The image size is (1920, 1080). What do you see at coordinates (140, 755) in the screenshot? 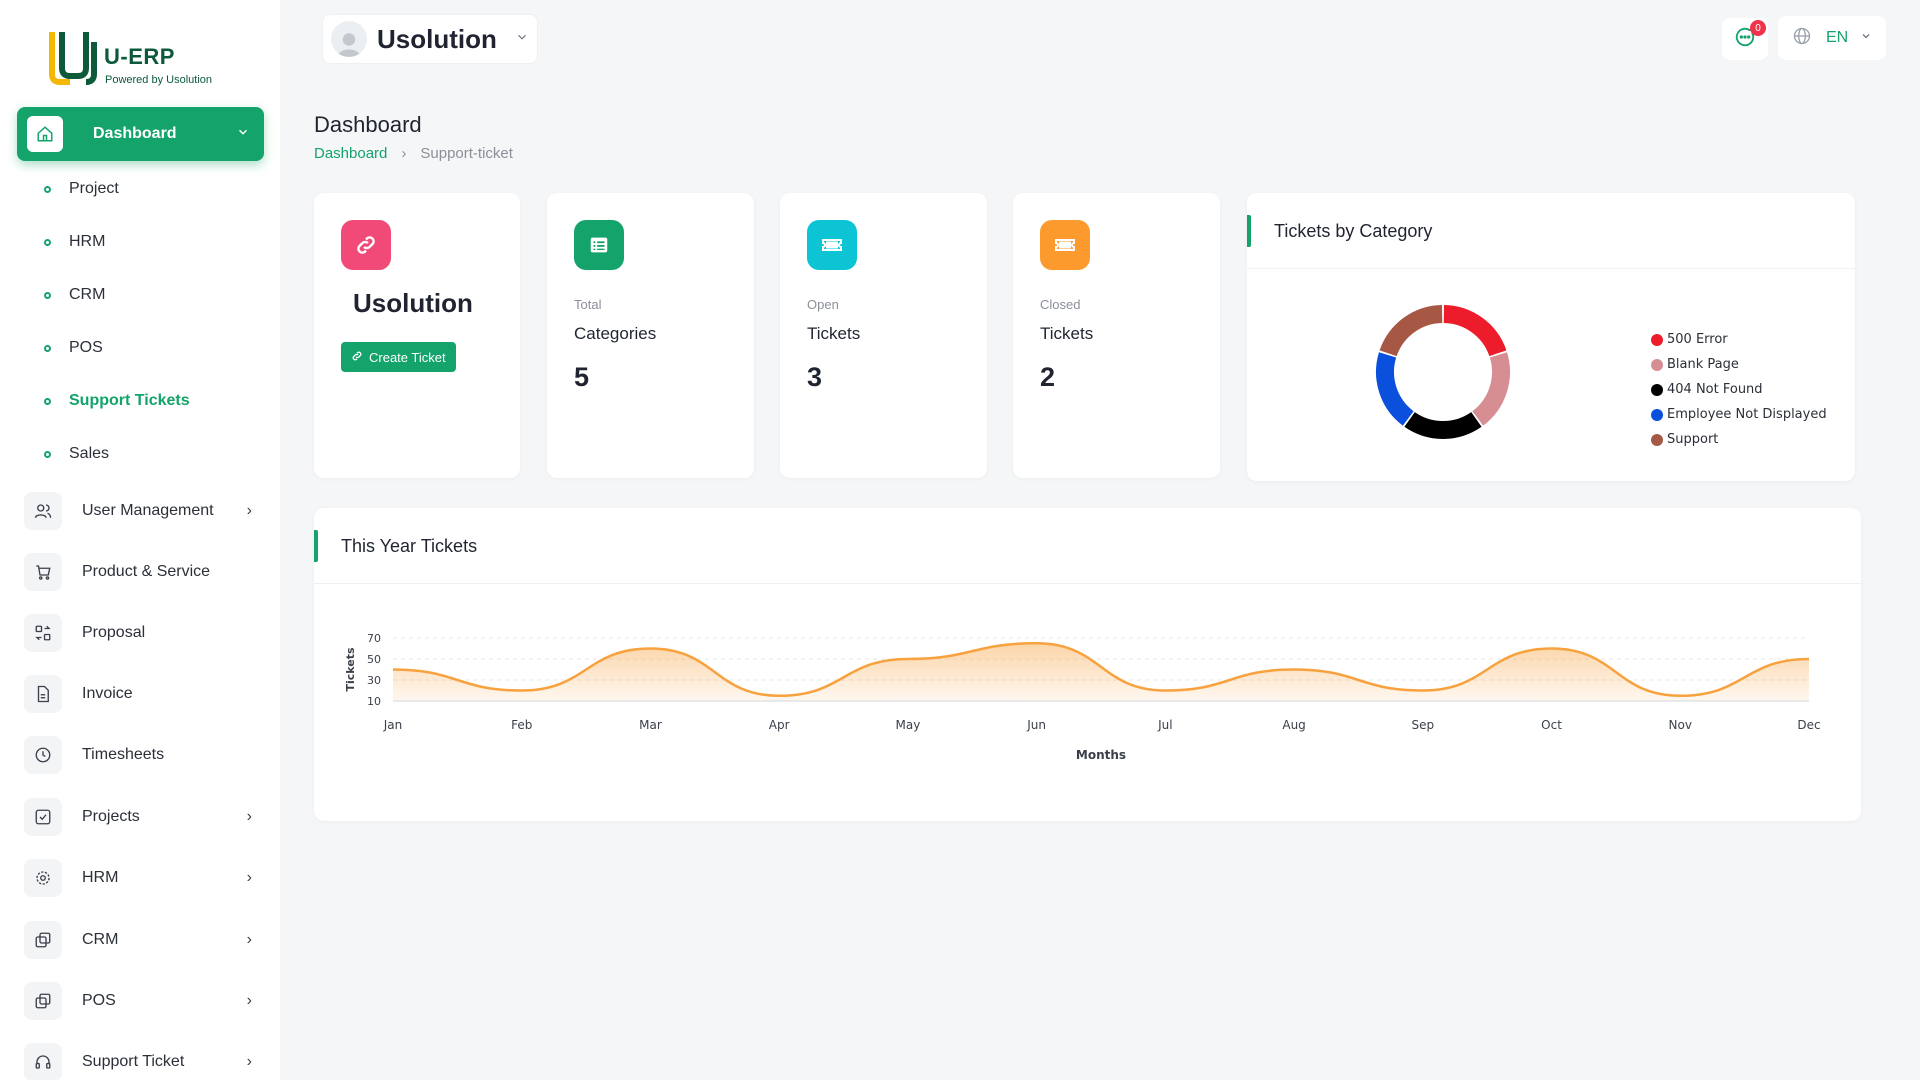
I see `sidebar-item-timesheets: Timesheets` at bounding box center [140, 755].